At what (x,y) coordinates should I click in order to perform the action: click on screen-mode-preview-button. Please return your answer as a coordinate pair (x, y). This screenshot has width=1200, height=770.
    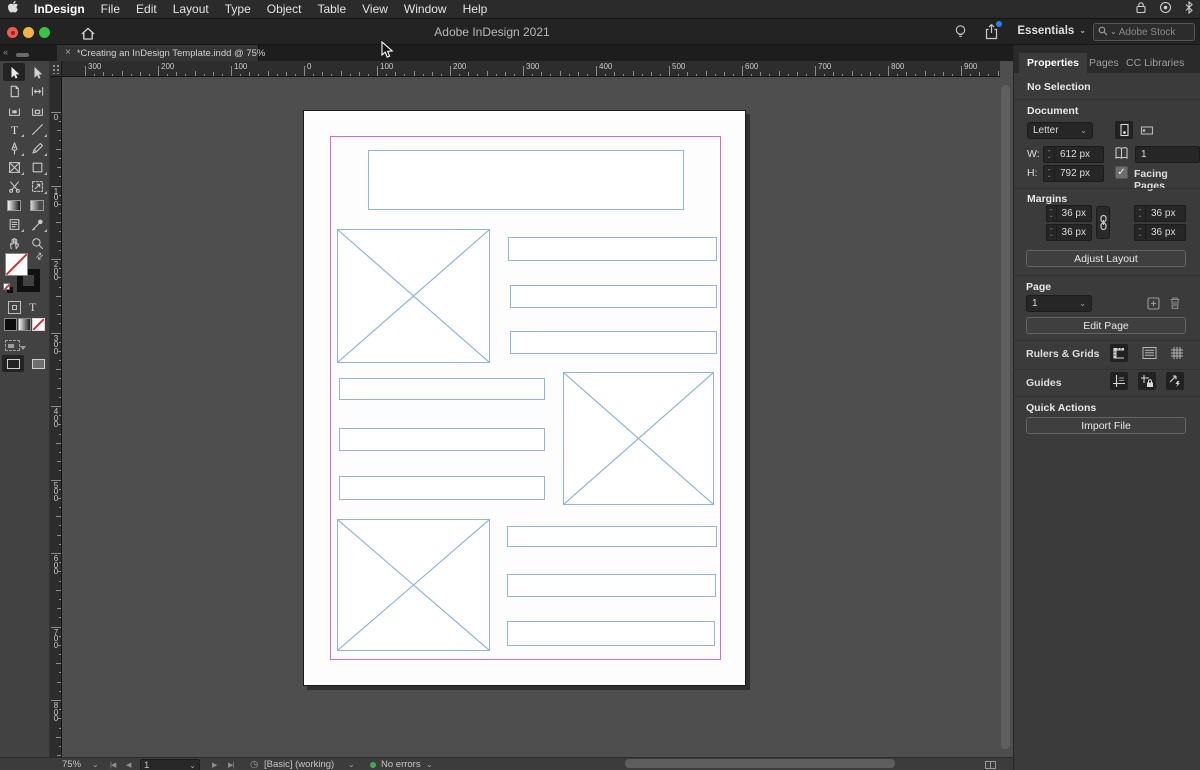
    Looking at the image, I should click on (38, 363).